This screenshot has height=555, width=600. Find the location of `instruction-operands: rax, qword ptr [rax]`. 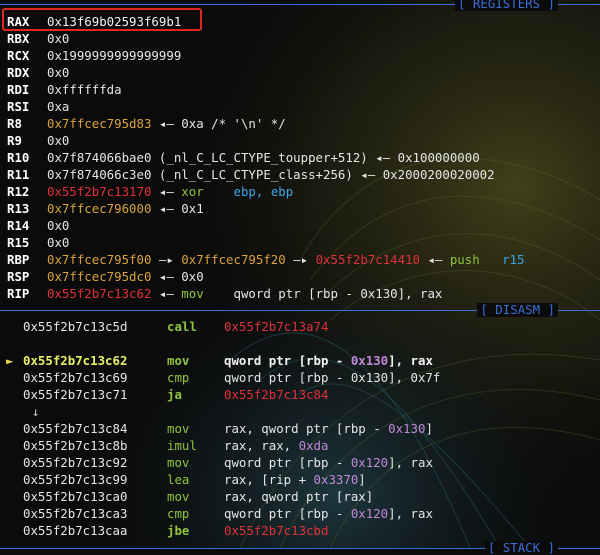

instruction-operands: rax, qword ptr [rax] is located at coordinates (298, 496).